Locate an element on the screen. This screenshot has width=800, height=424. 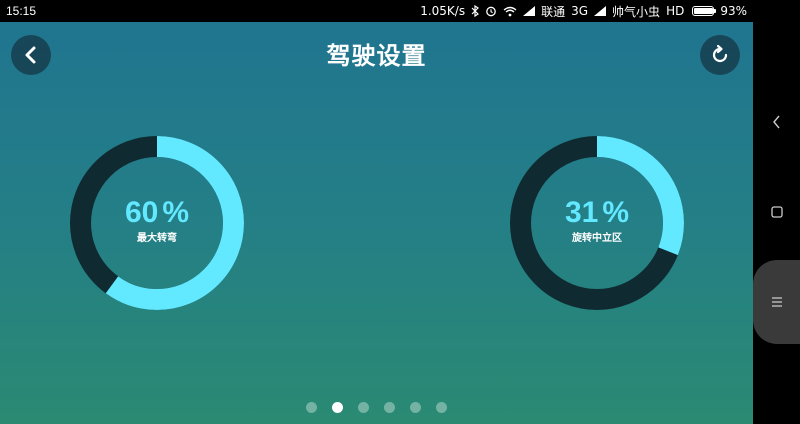
bluetooth-icon is located at coordinates (475, 11).